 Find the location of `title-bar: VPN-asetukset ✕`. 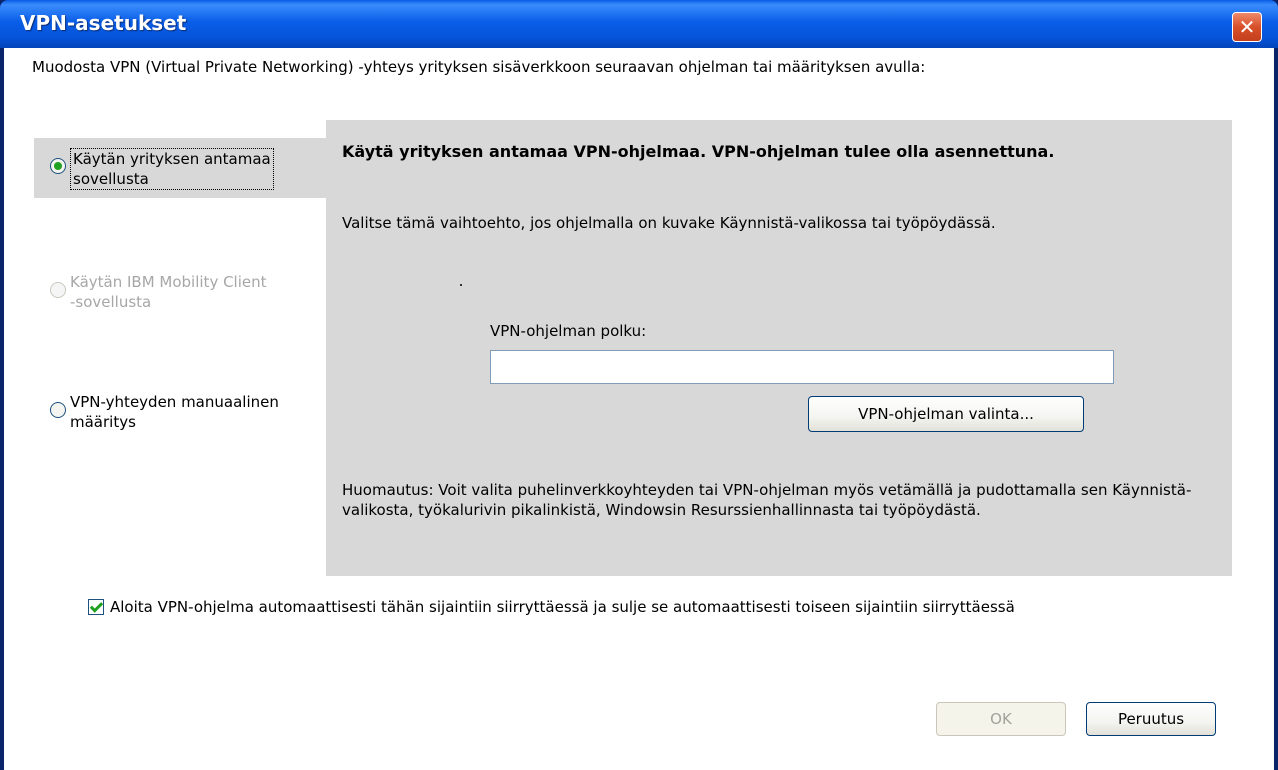

title-bar: VPN-asetukset ✕ is located at coordinates (639, 24).